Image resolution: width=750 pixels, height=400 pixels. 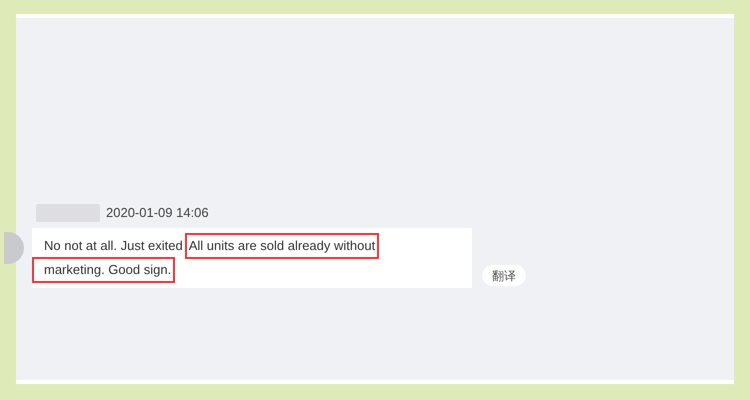 I want to click on avatar, so click(x=14, y=248).